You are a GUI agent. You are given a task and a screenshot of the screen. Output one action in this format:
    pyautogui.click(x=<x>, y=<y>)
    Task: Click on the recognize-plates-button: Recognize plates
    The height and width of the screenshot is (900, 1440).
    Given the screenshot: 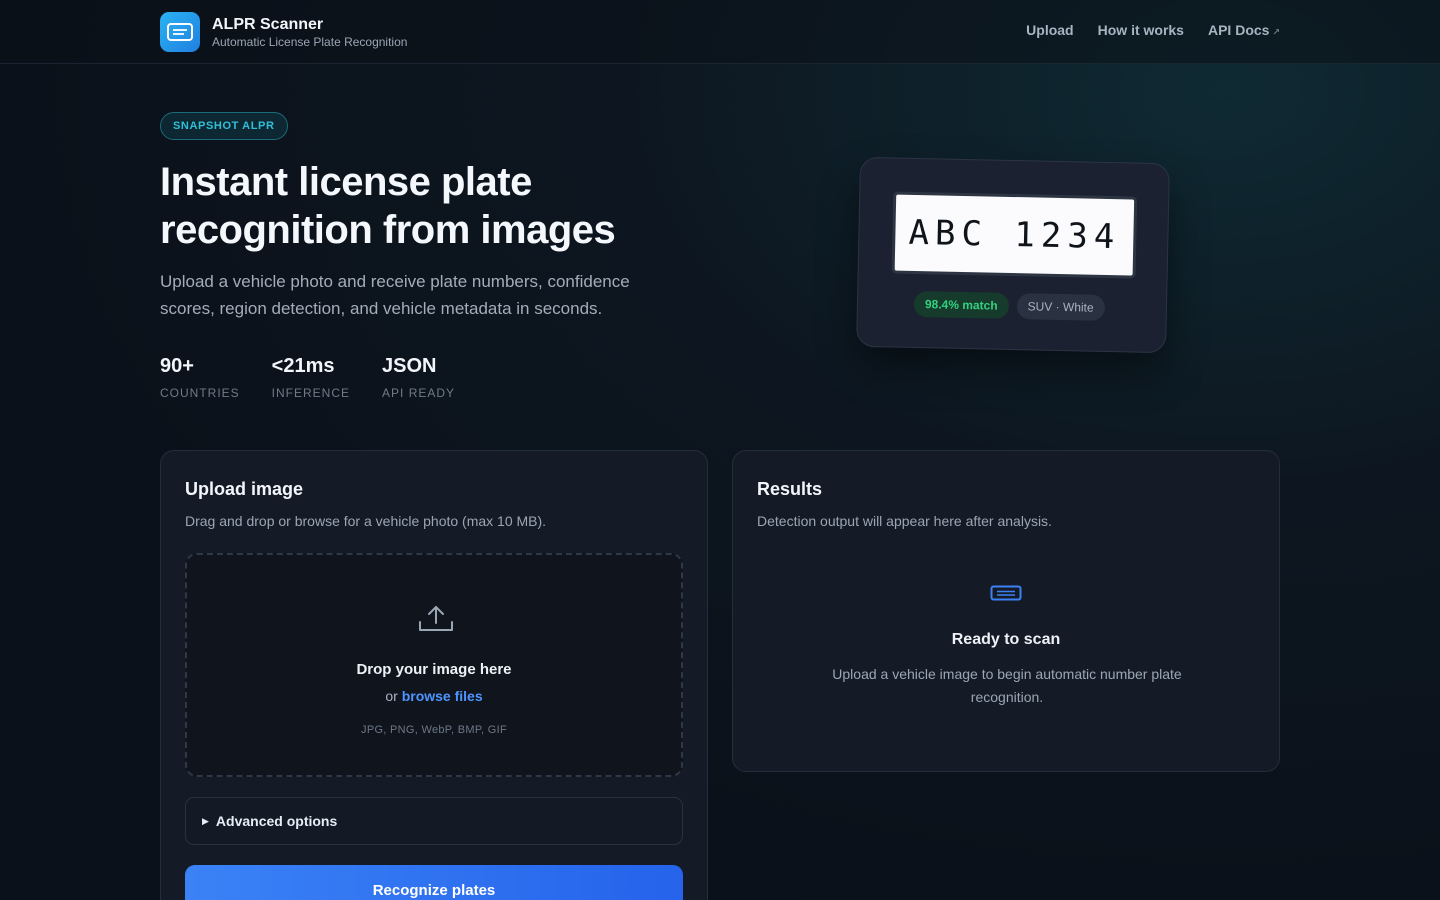 What is the action you would take?
    pyautogui.click(x=434, y=882)
    